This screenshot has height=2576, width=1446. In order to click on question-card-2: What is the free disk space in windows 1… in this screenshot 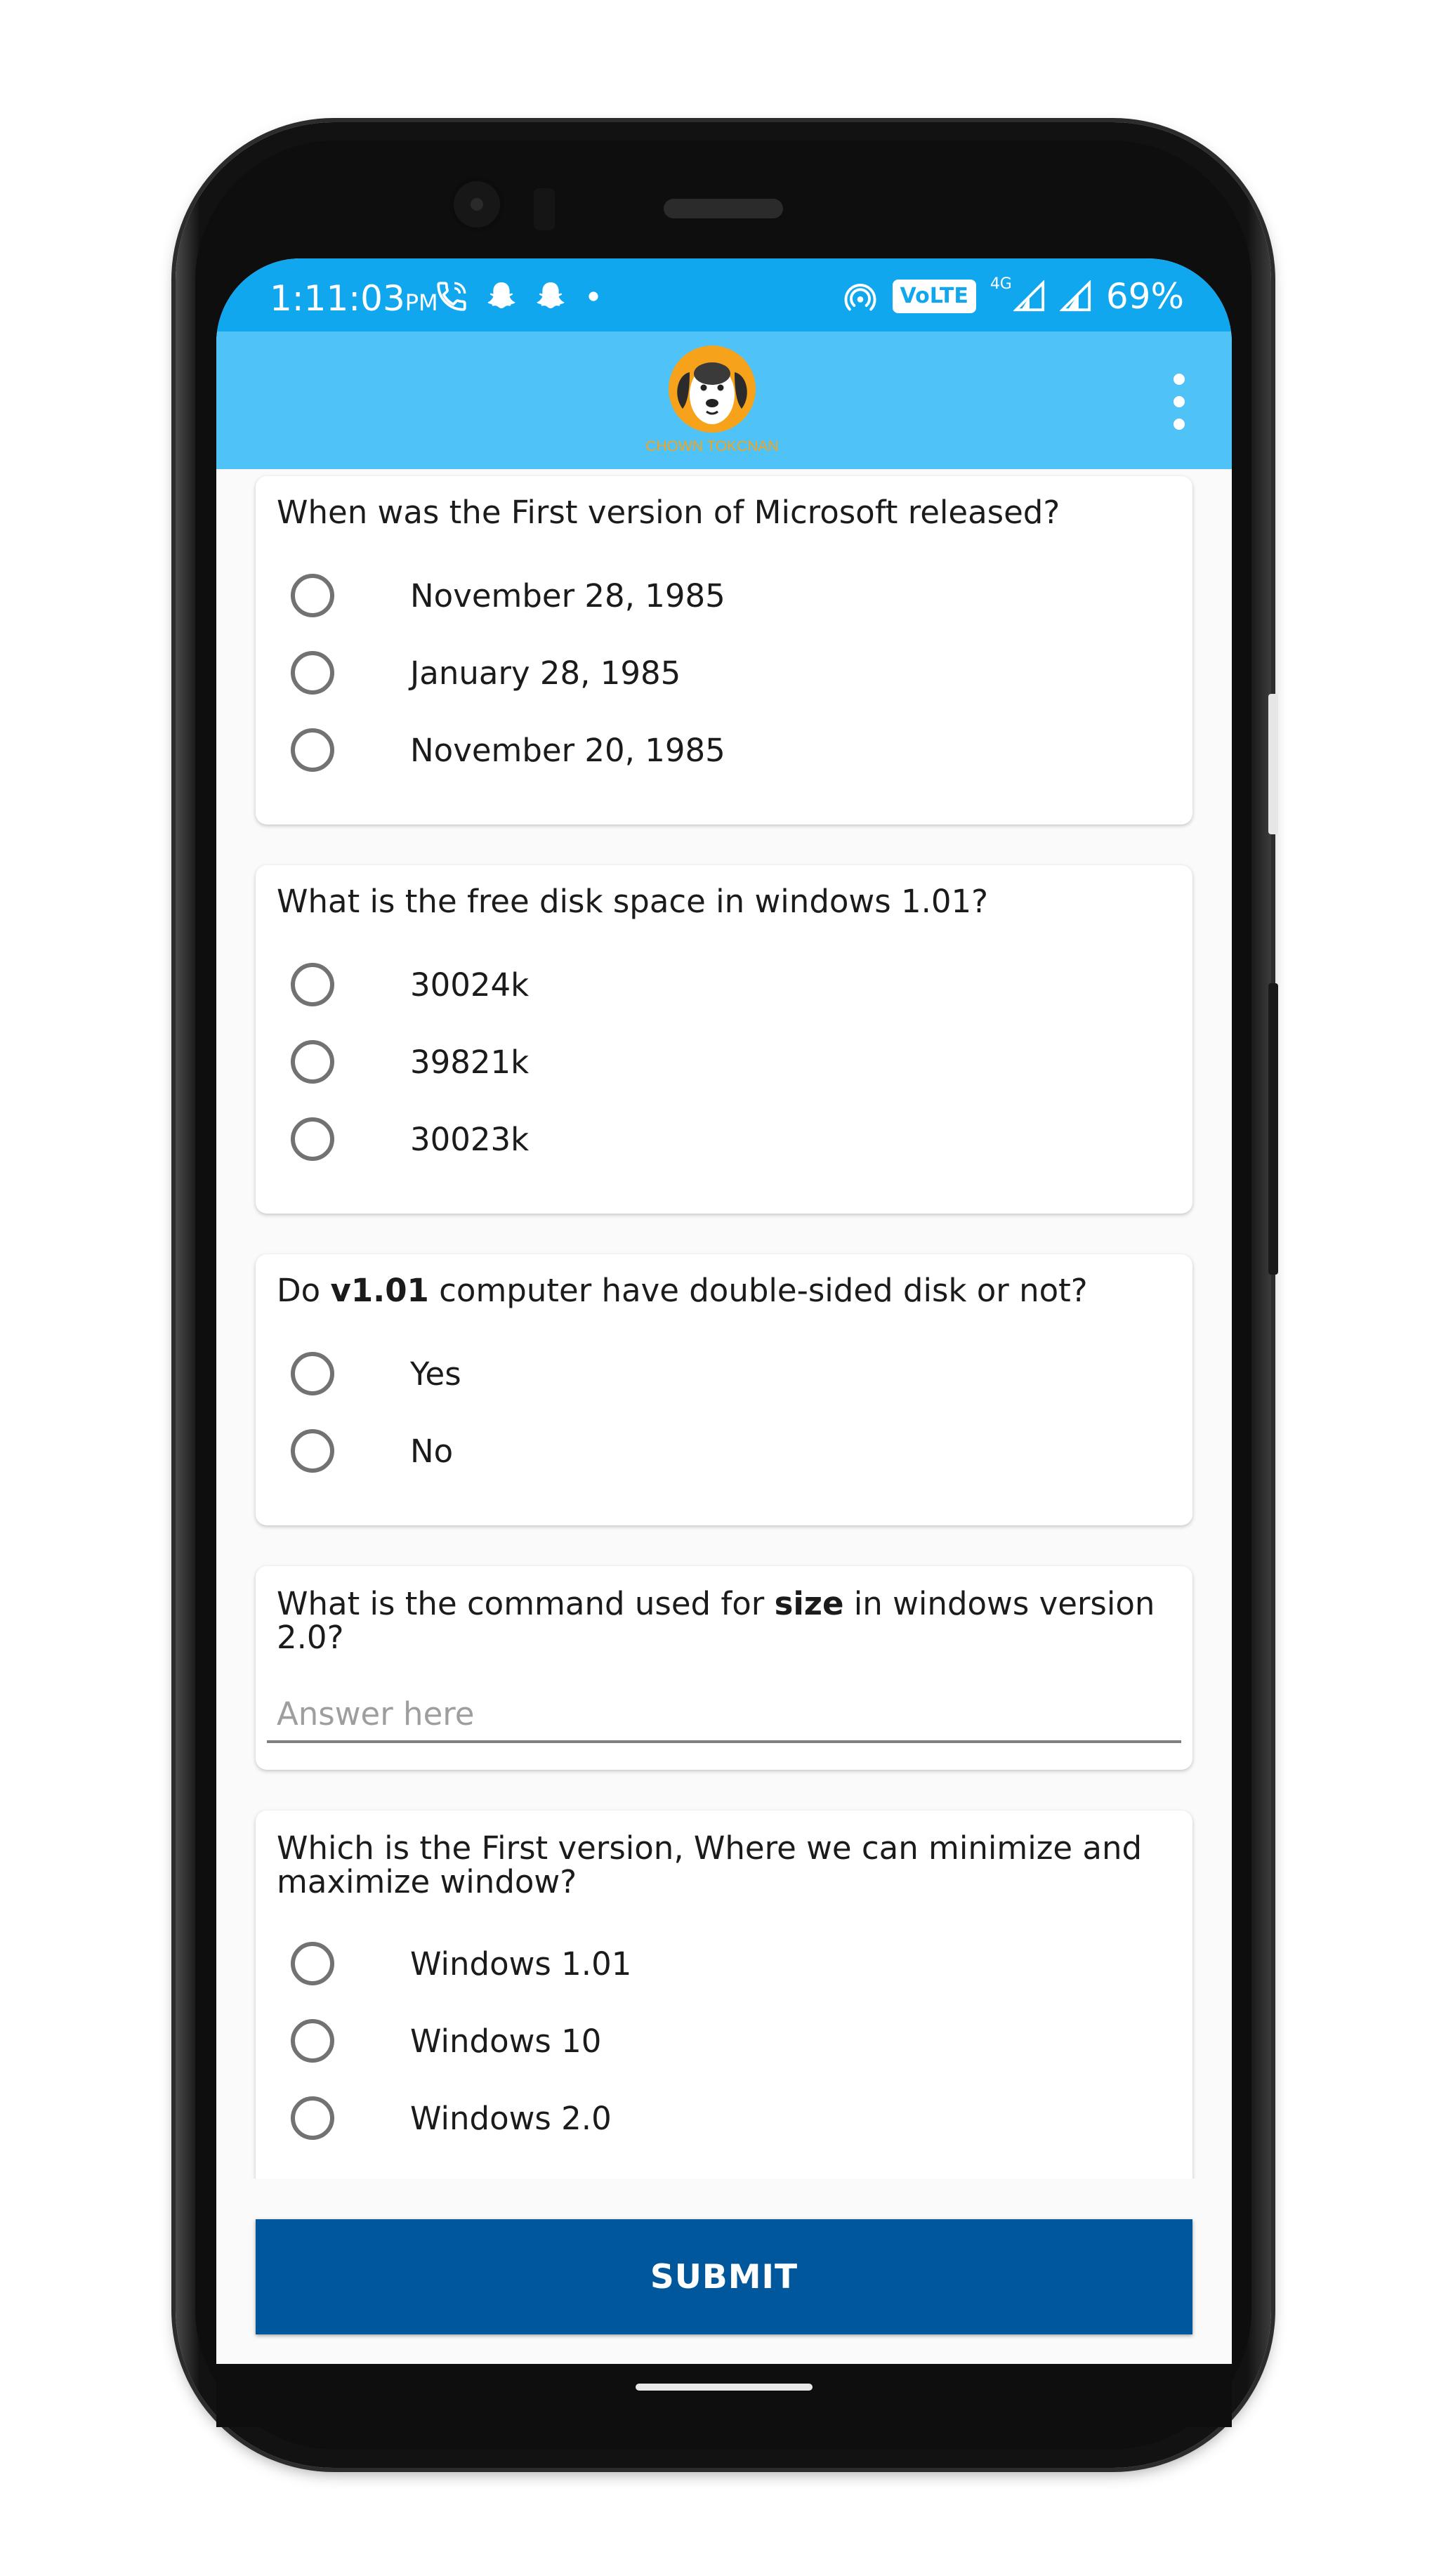, I will do `click(724, 1039)`.